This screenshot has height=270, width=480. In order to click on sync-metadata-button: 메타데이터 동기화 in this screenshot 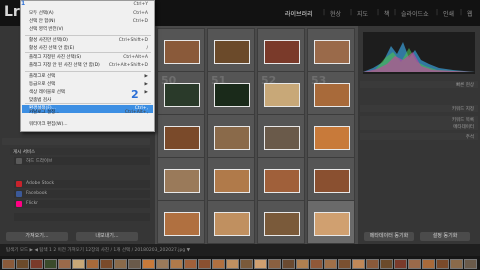, I will do `click(389, 236)`.